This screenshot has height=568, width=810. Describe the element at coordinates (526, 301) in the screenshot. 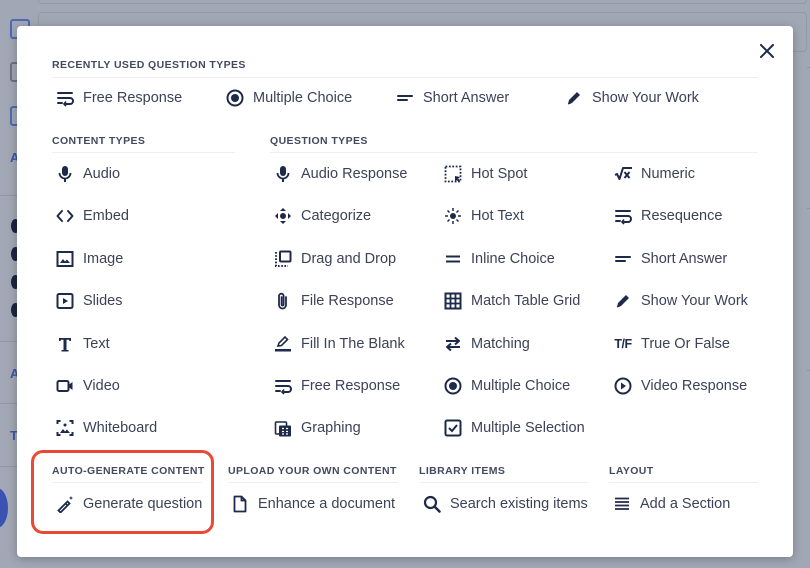

I see `item-label: Match Table Grid` at that location.